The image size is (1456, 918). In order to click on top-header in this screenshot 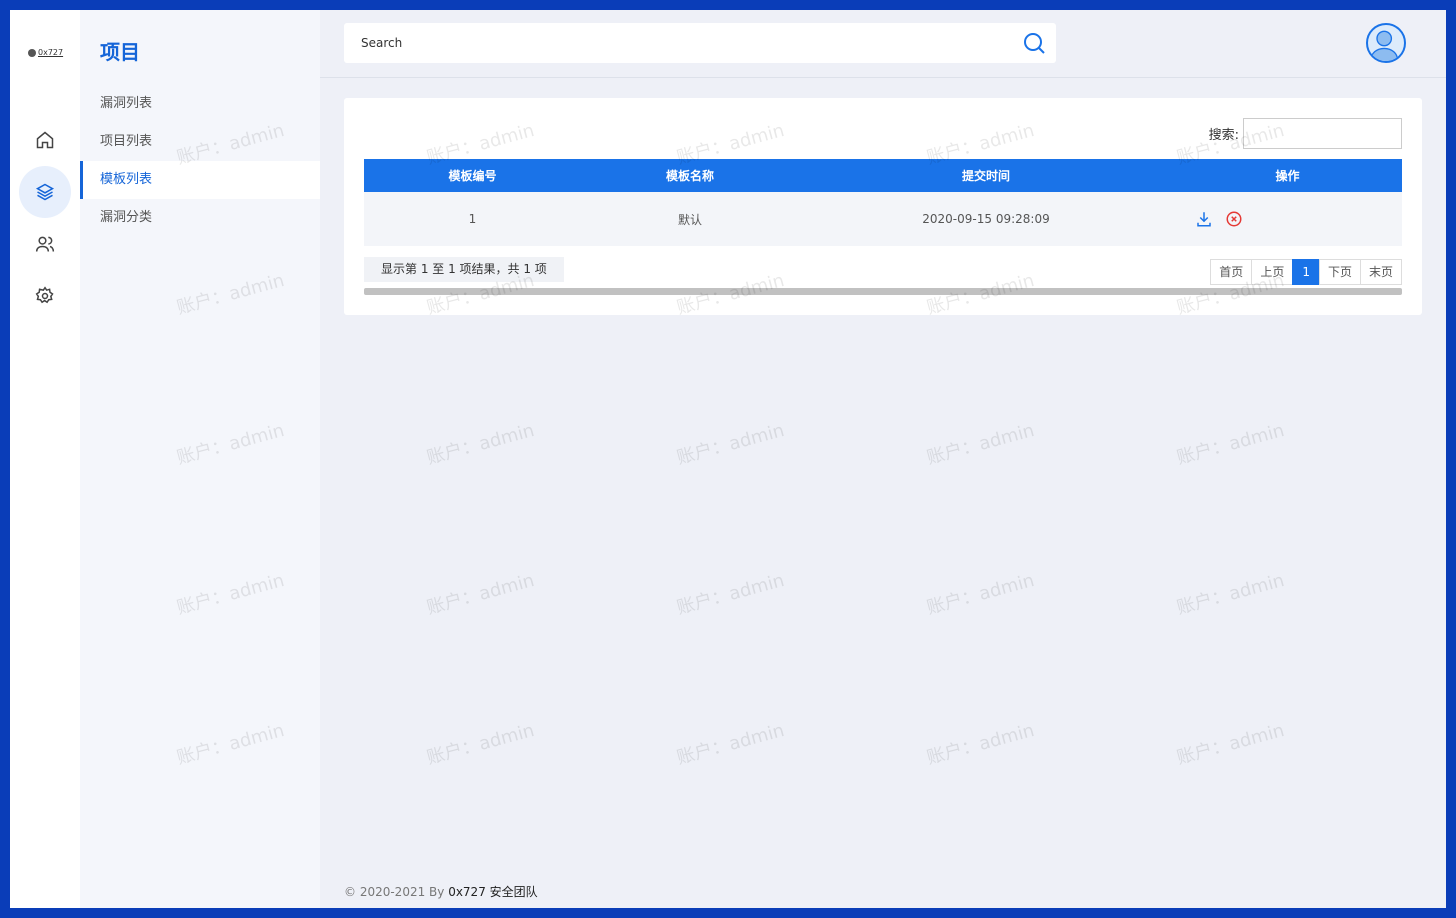, I will do `click(883, 44)`.